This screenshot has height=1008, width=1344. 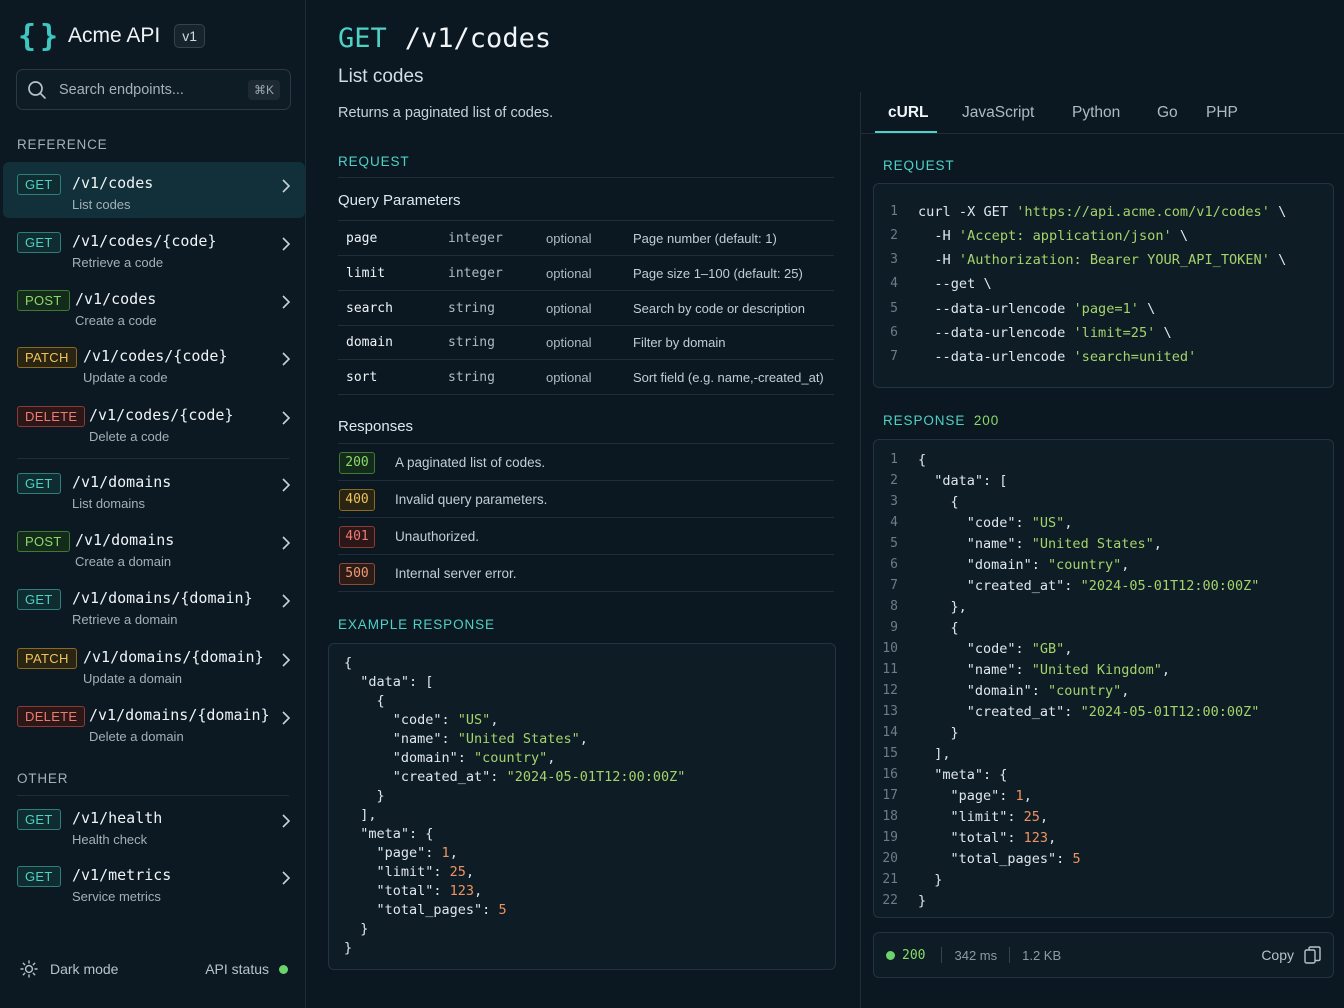 I want to click on code-line: "code": "GB",, so click(x=995, y=649).